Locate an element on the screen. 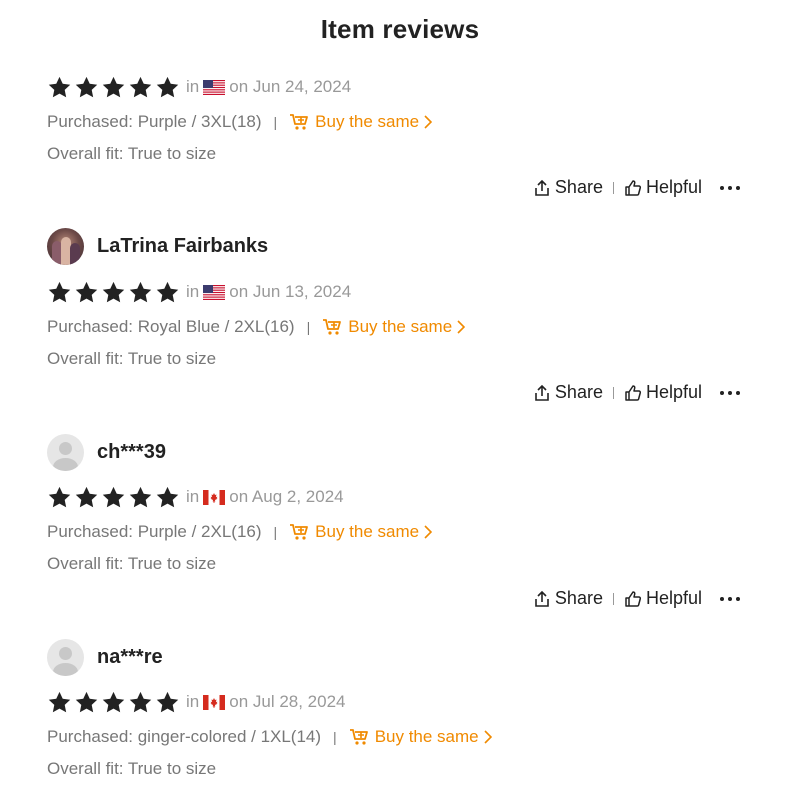 Image resolution: width=800 pixels, height=800 pixels. rating-row: in on Jun 13, 2024 is located at coordinates (199, 292).